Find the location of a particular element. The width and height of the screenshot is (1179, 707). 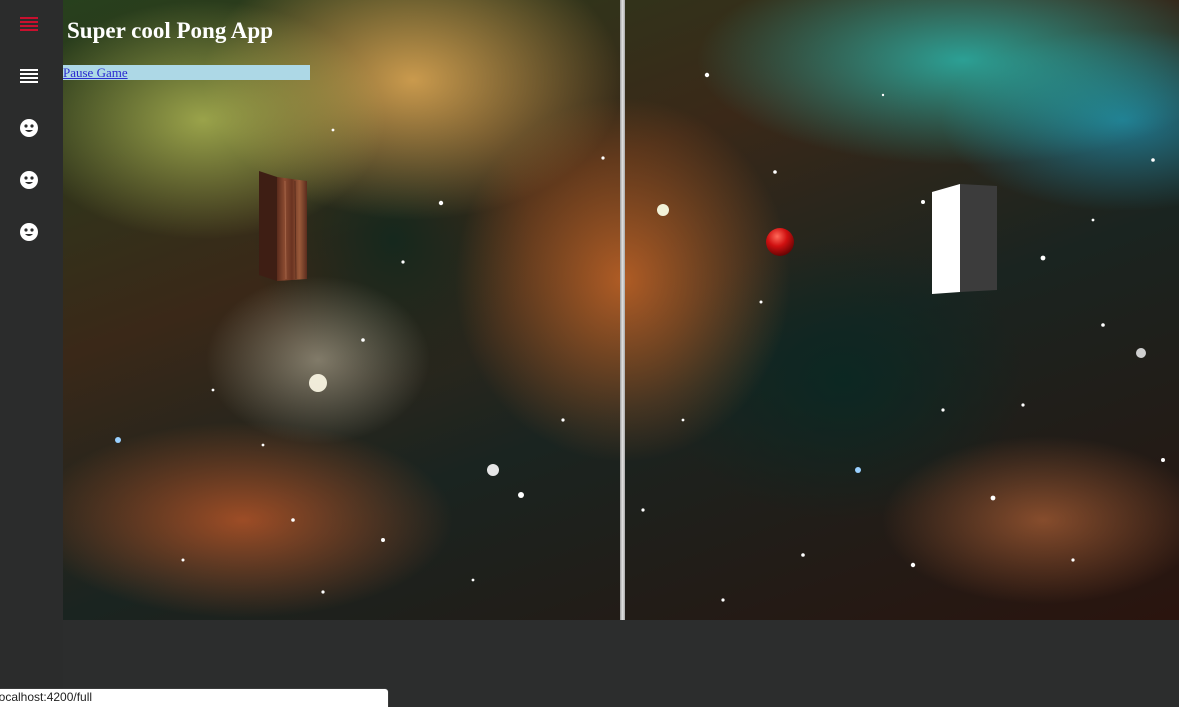

pause-bar: Pause Game is located at coordinates (186, 72).